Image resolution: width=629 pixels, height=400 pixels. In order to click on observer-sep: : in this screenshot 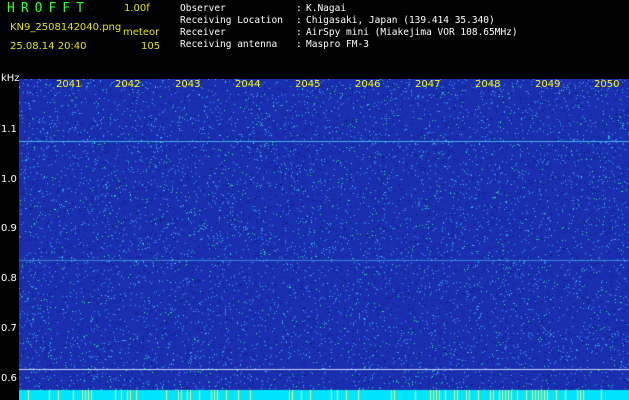, I will do `click(299, 8)`.